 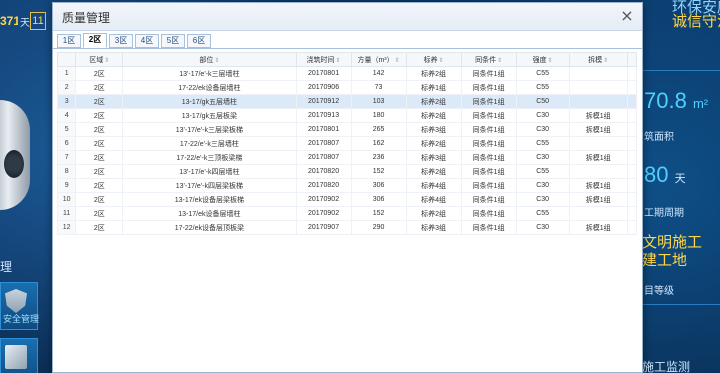 I want to click on grade-caption: 目等级, so click(x=659, y=291).